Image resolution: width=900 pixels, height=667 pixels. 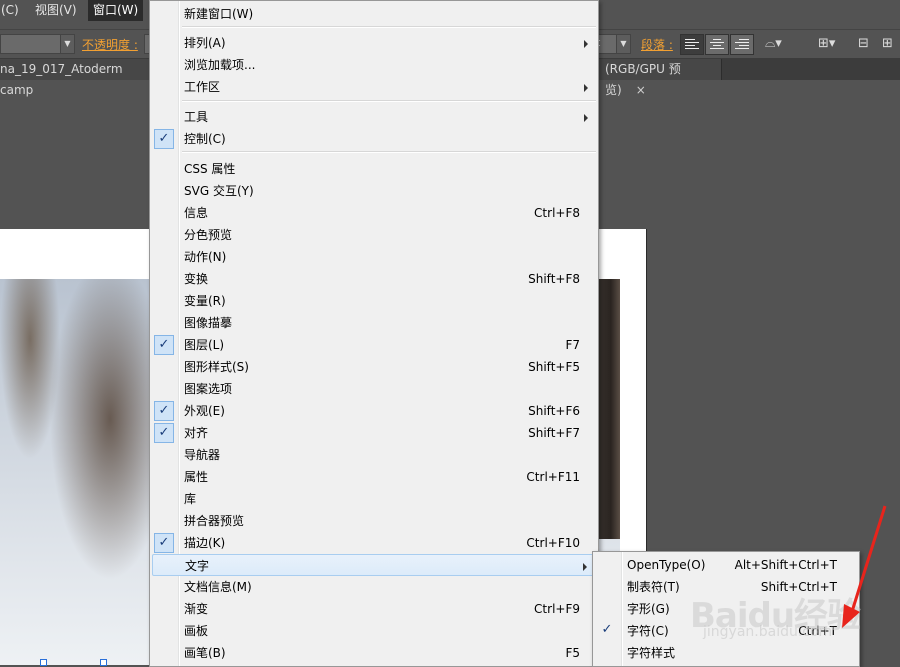 I want to click on style-dropdown, so click(x=31, y=44).